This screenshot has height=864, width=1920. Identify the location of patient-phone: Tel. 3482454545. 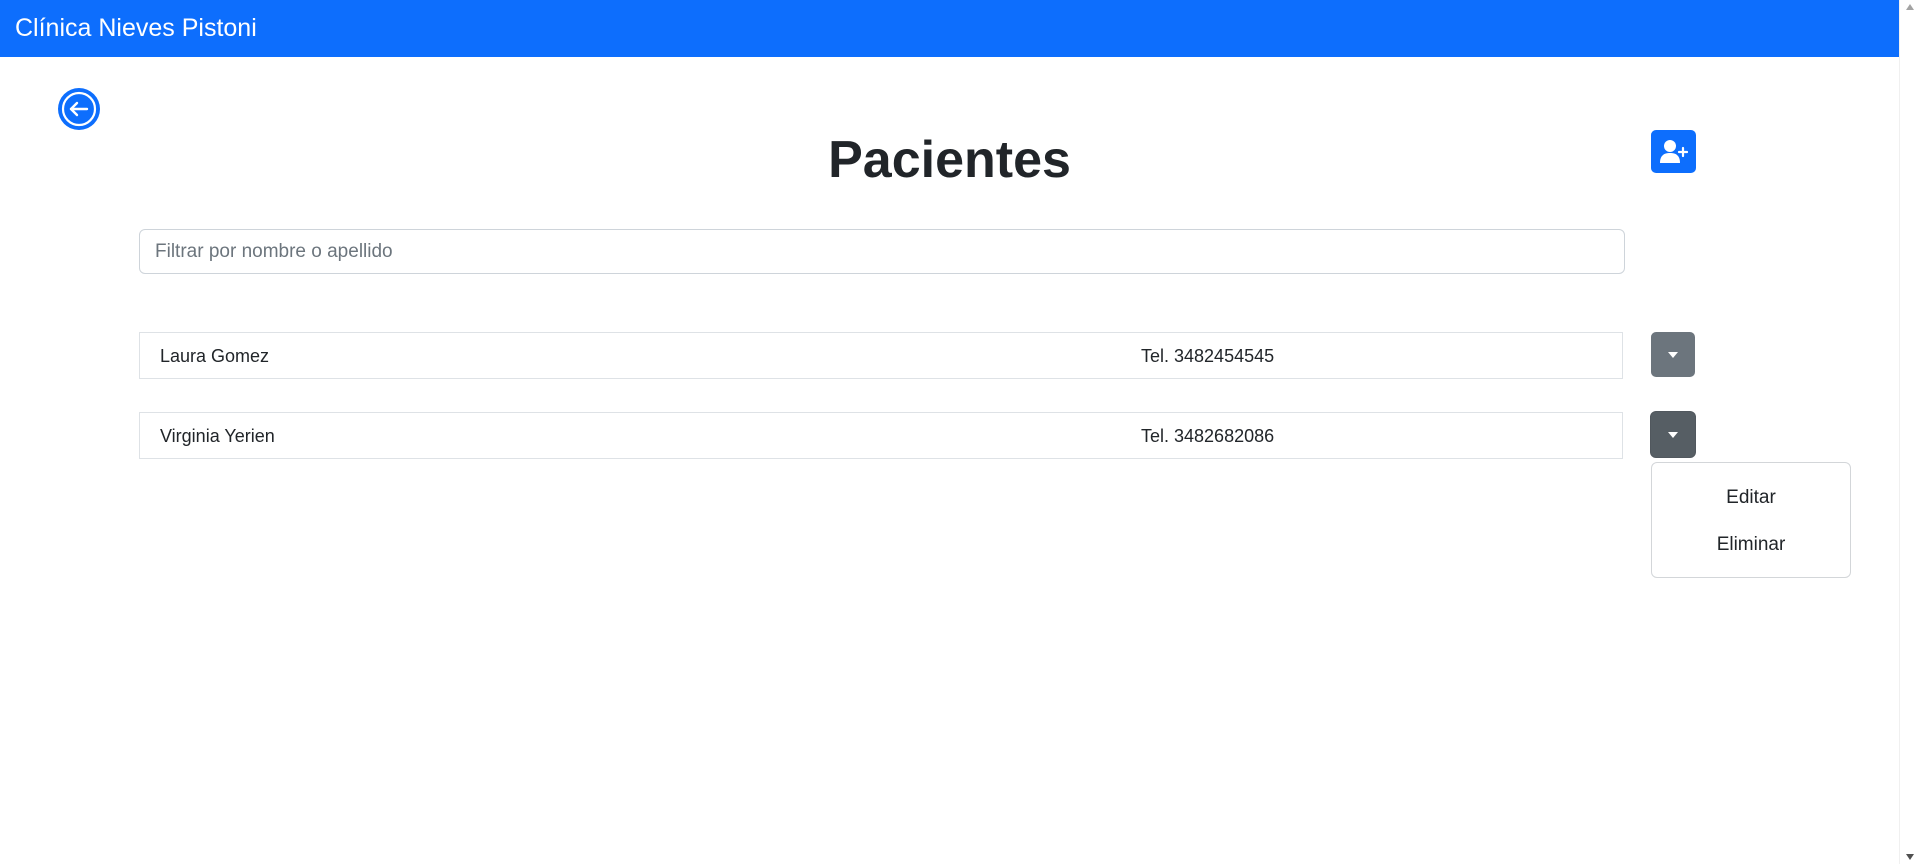
(1208, 356).